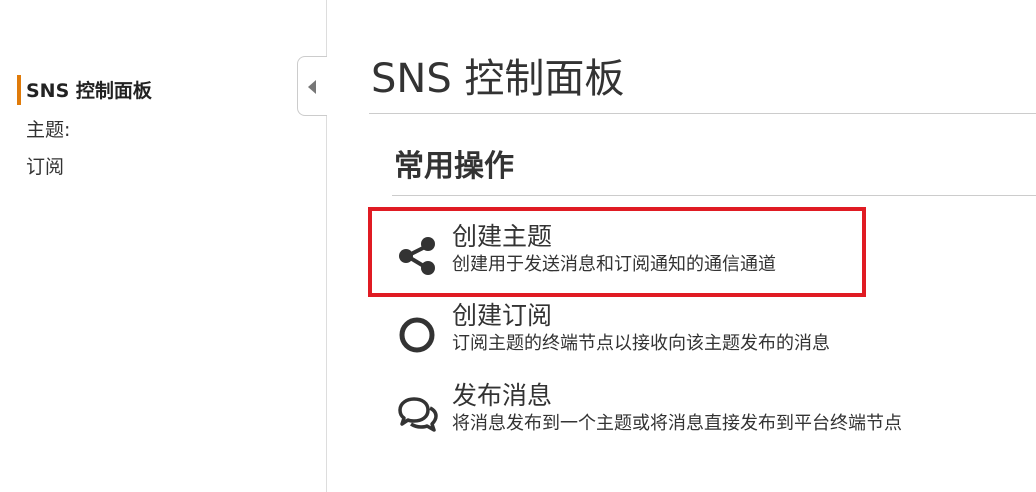 The height and width of the screenshot is (492, 1036). I want to click on section-title: 常用操作, so click(454, 166).